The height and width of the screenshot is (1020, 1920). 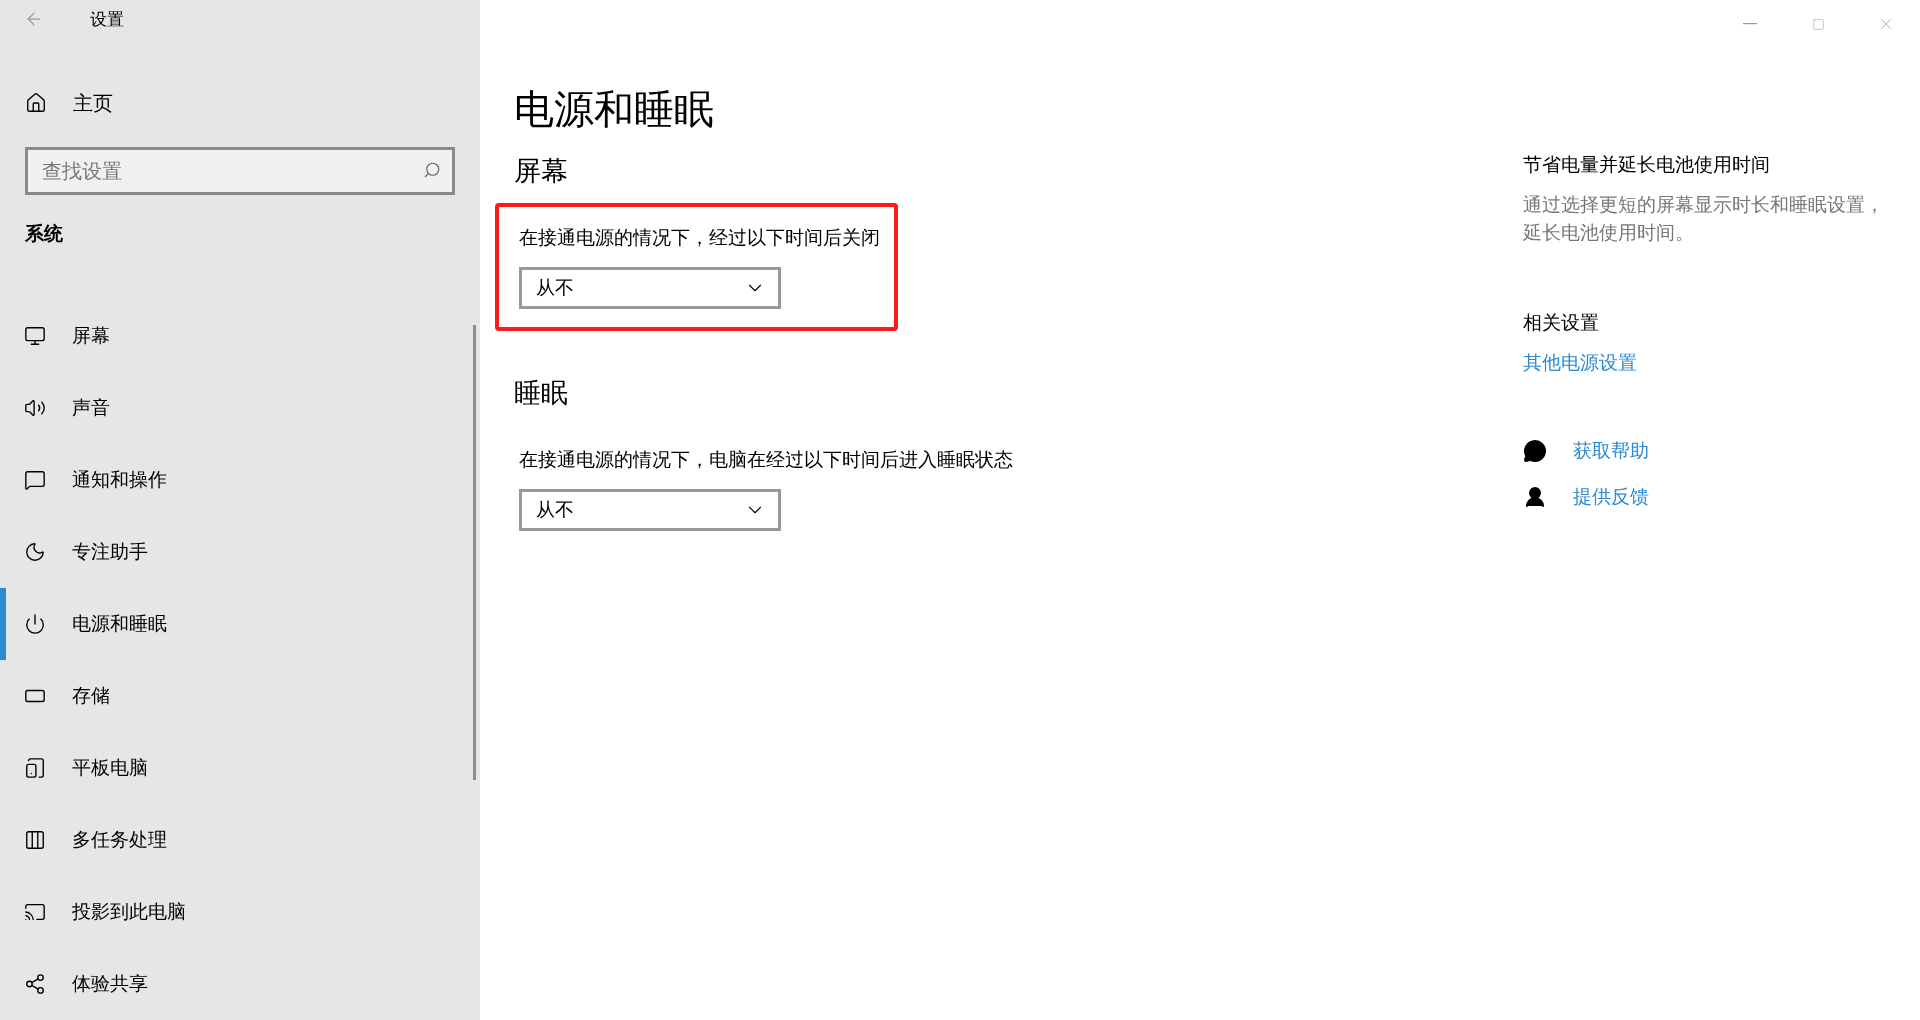 I want to click on setting-label: 在接通电源的情况下，经过以下时间后关闭, so click(x=699, y=237).